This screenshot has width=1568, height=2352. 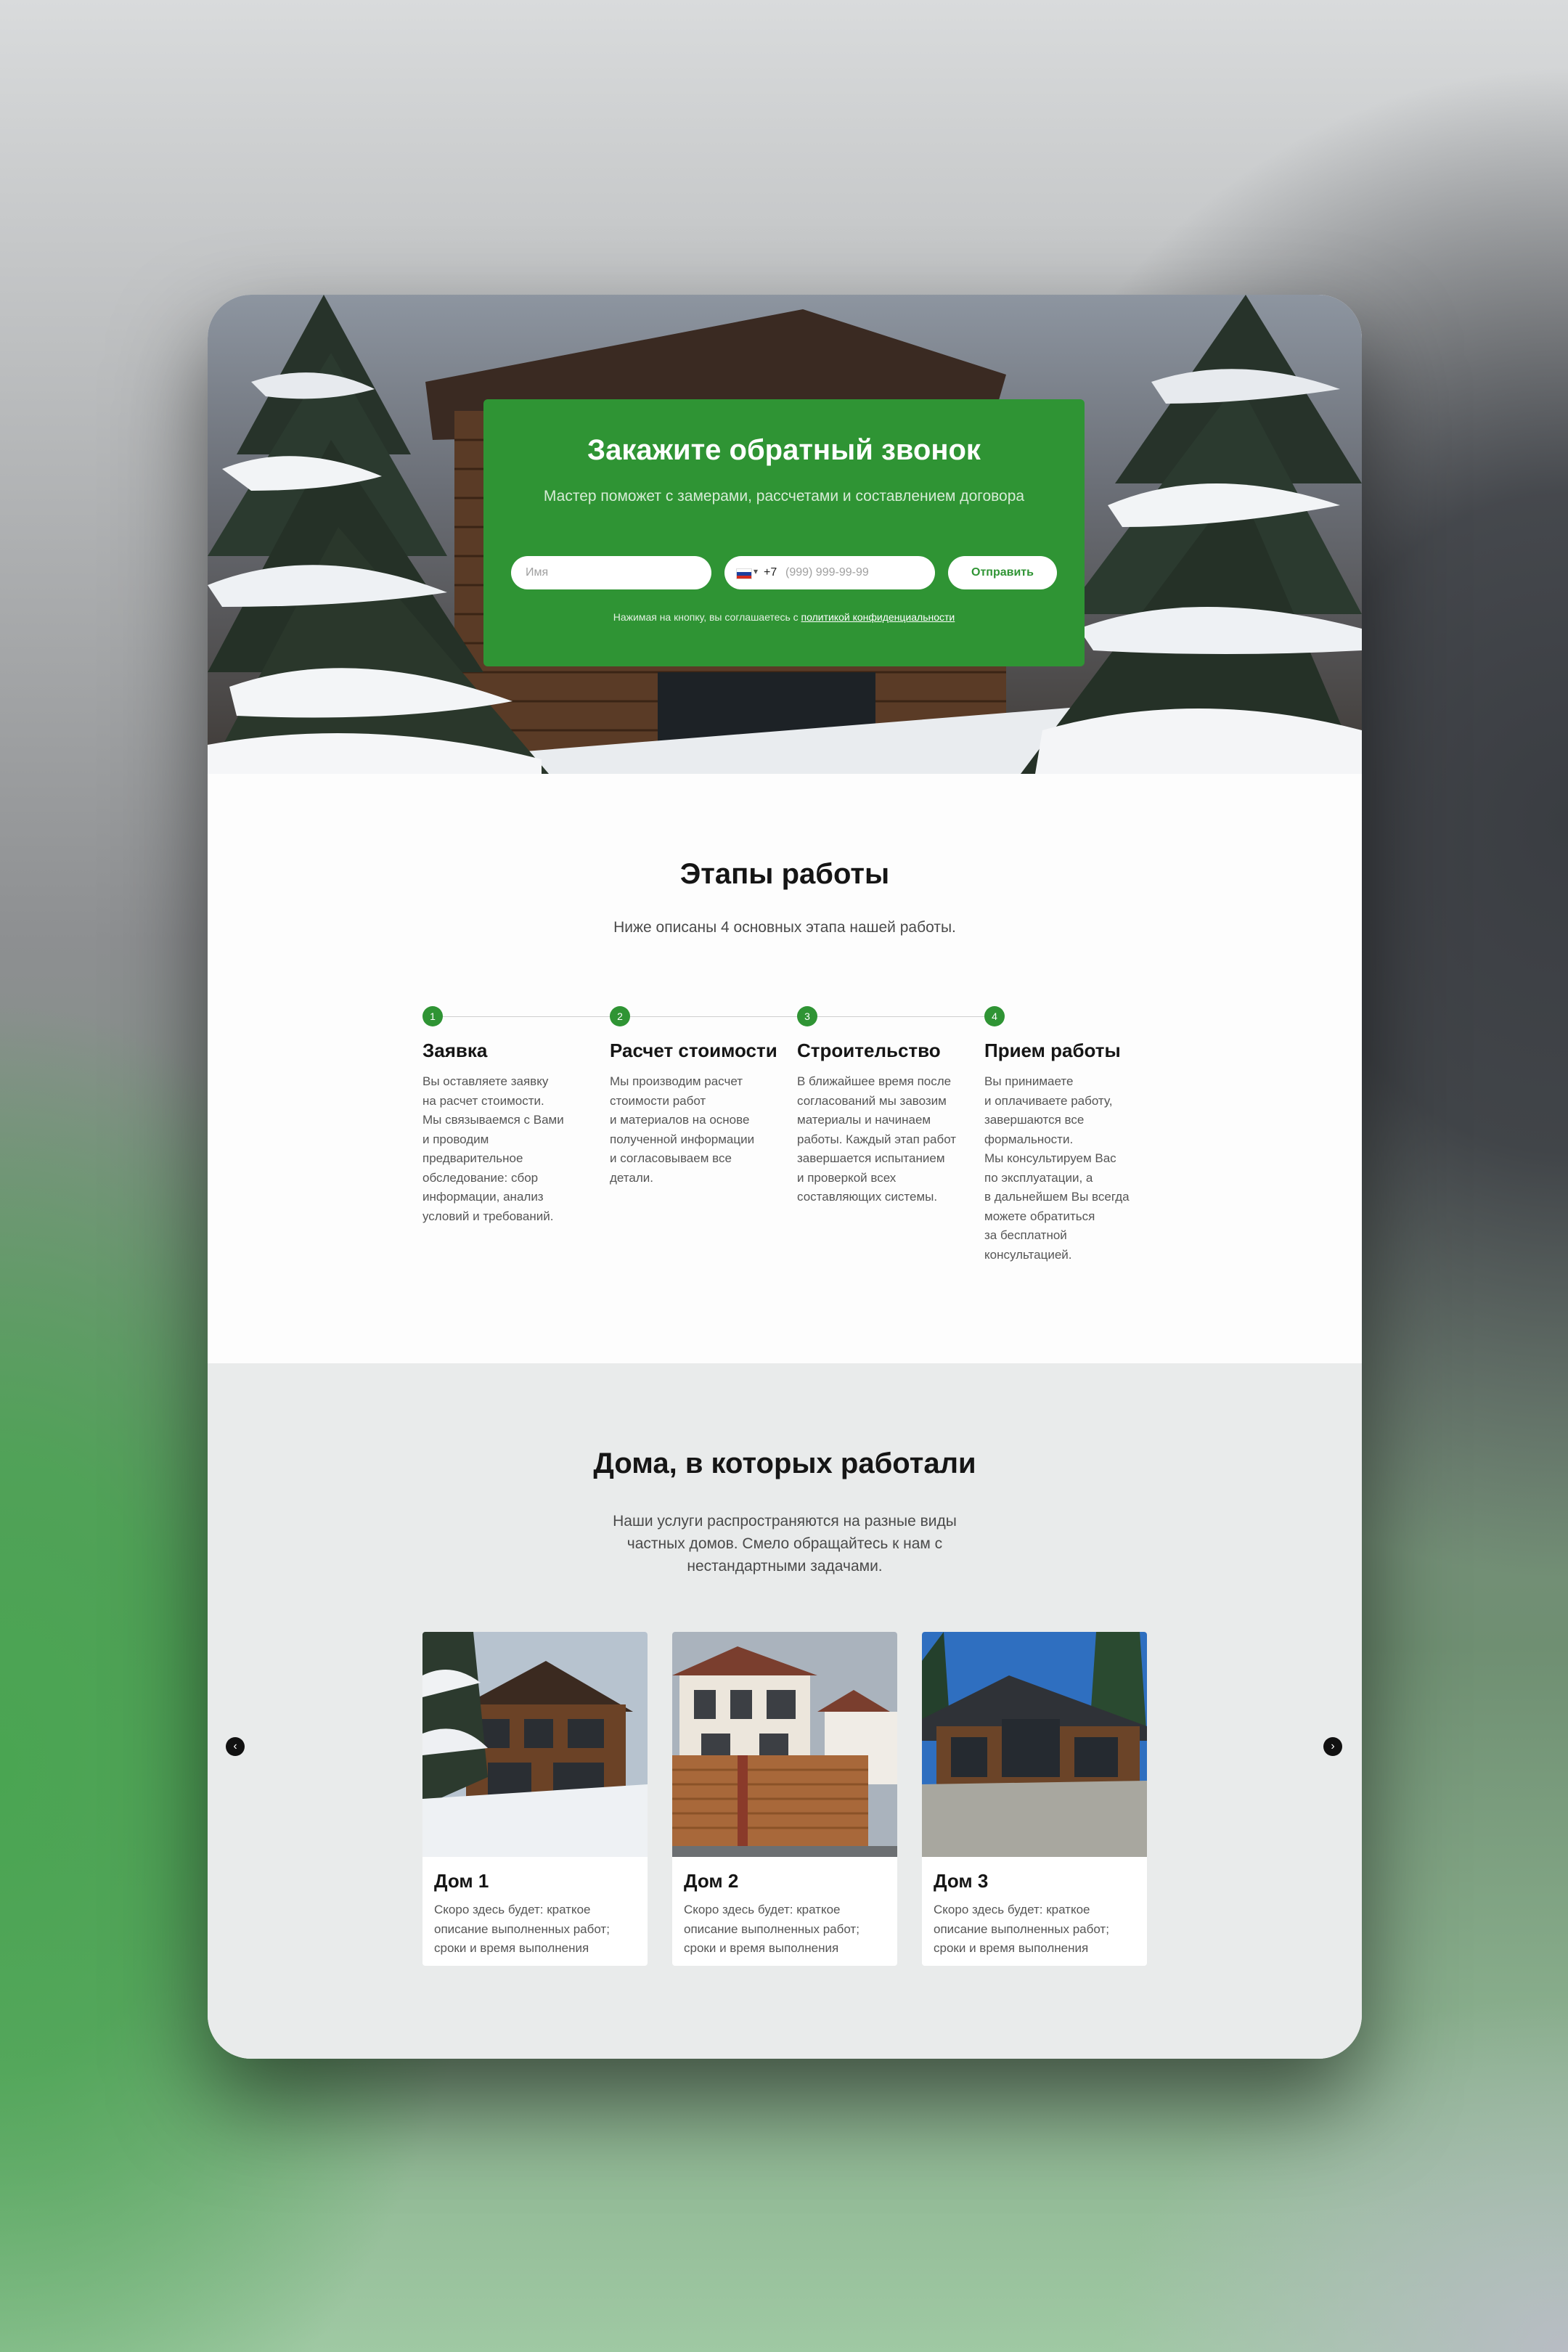 I want to click on phone-placeholder: (999) 999-99-99, so click(x=827, y=572).